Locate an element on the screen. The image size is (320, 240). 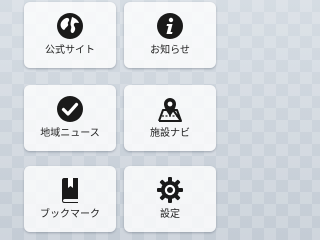
settings-button: 設定 is located at coordinates (170, 199).